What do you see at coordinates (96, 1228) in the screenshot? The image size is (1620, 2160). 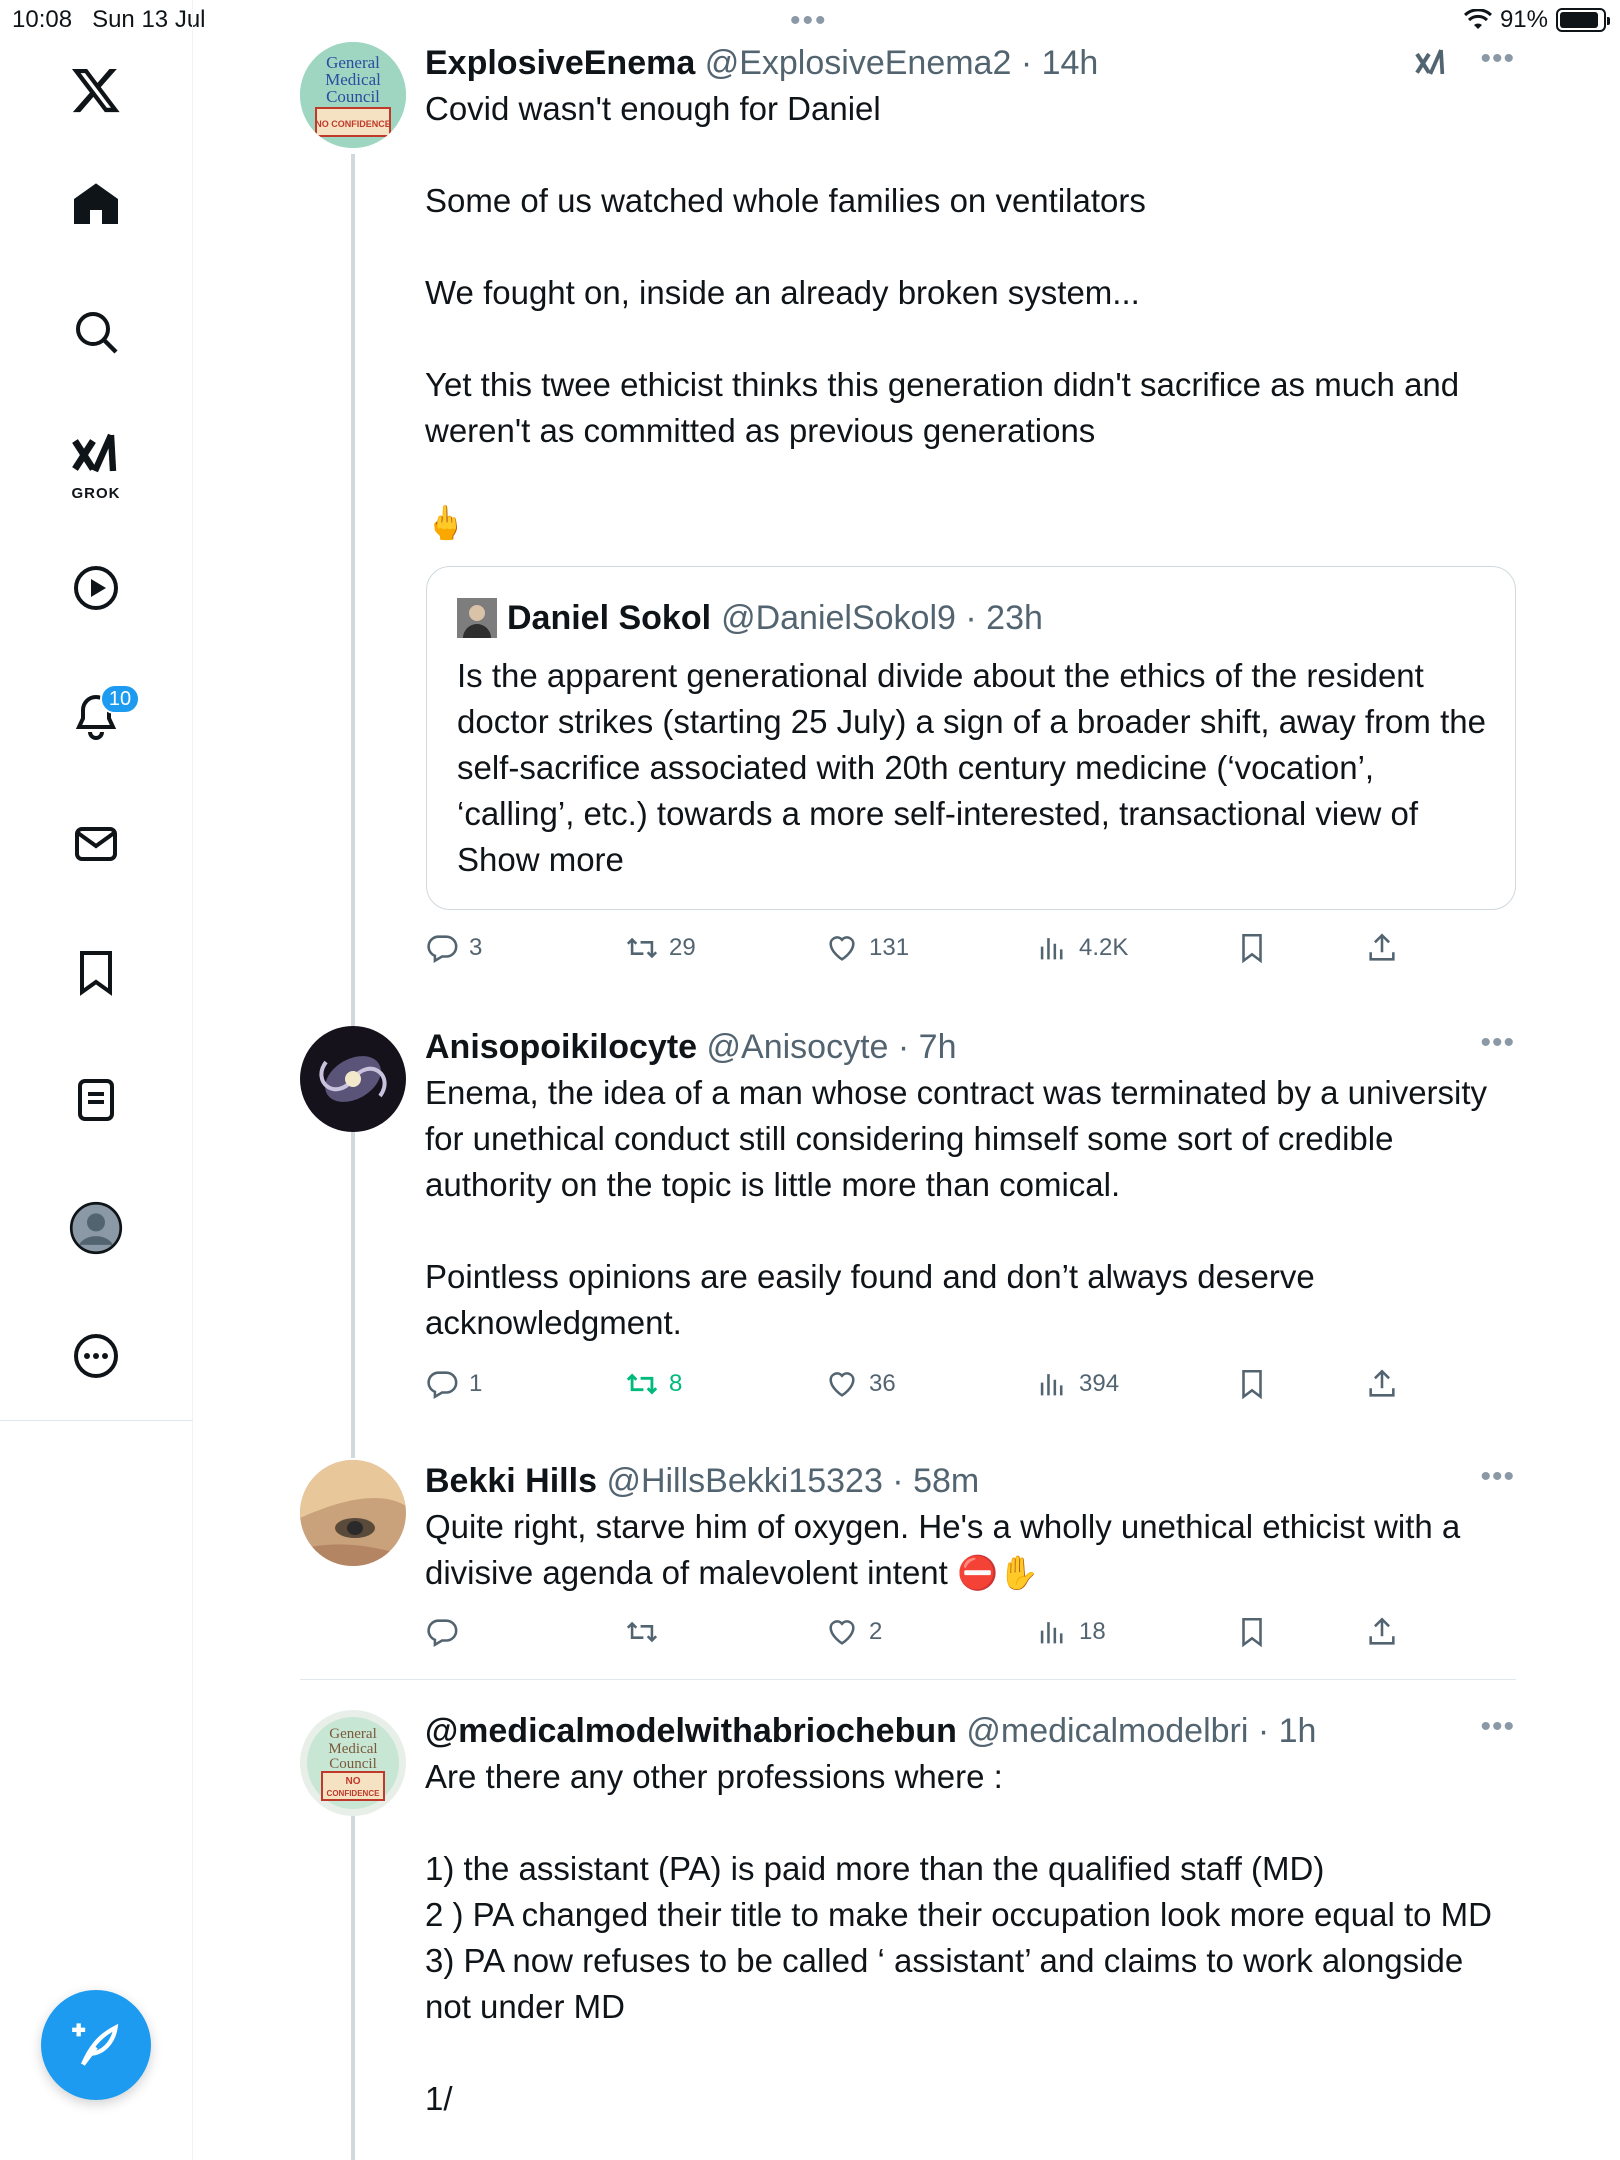 I see `profile-icon` at bounding box center [96, 1228].